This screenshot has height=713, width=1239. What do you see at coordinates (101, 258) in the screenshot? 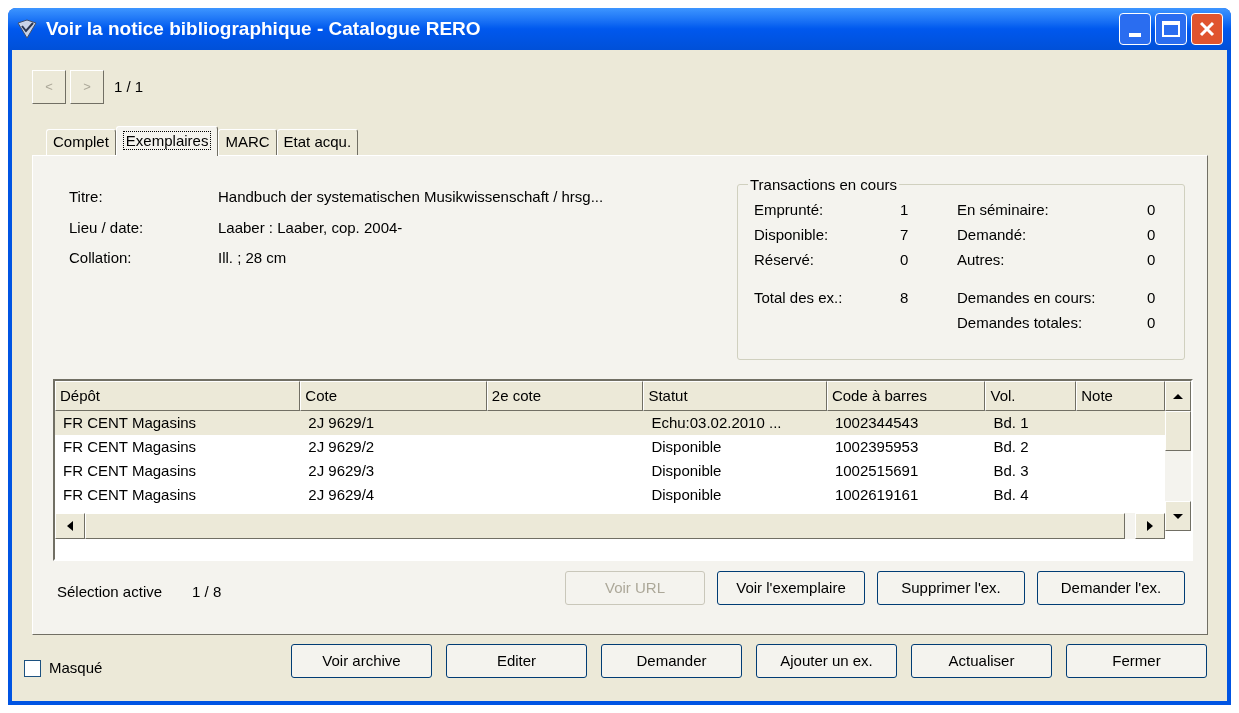
I see `field-label: Collation:` at bounding box center [101, 258].